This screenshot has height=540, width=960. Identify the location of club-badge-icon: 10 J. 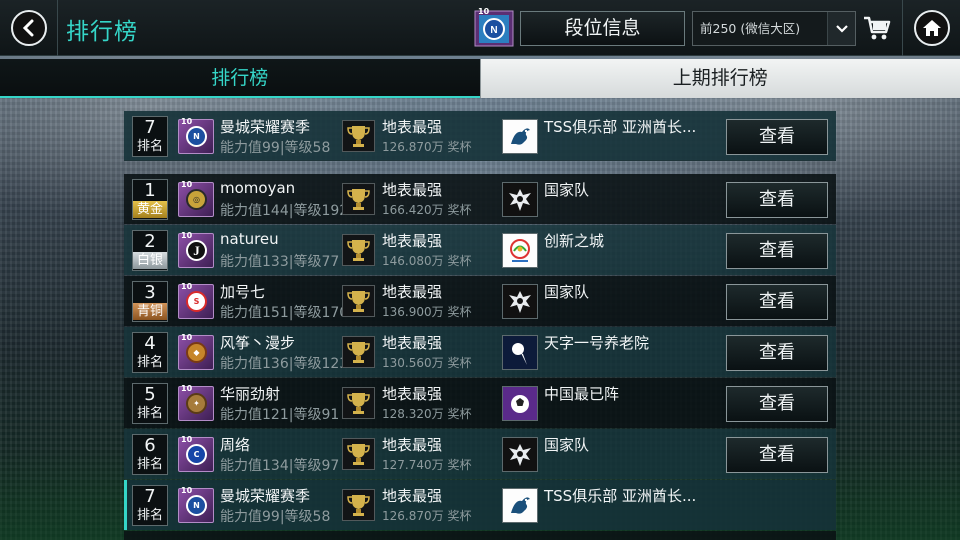
(196, 249).